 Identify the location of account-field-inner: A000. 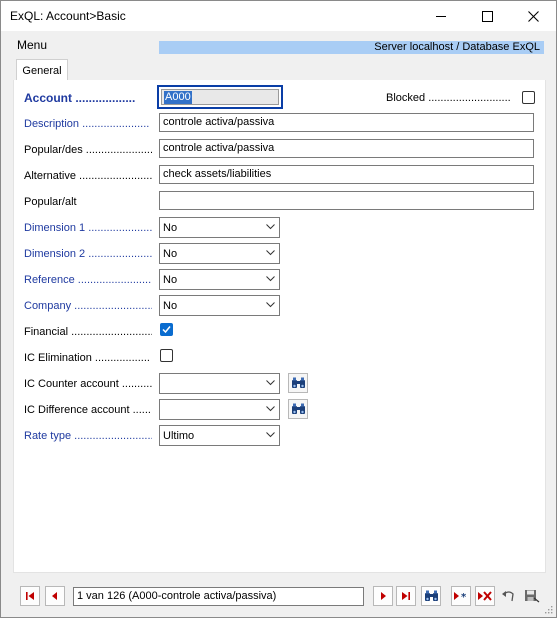
(220, 97).